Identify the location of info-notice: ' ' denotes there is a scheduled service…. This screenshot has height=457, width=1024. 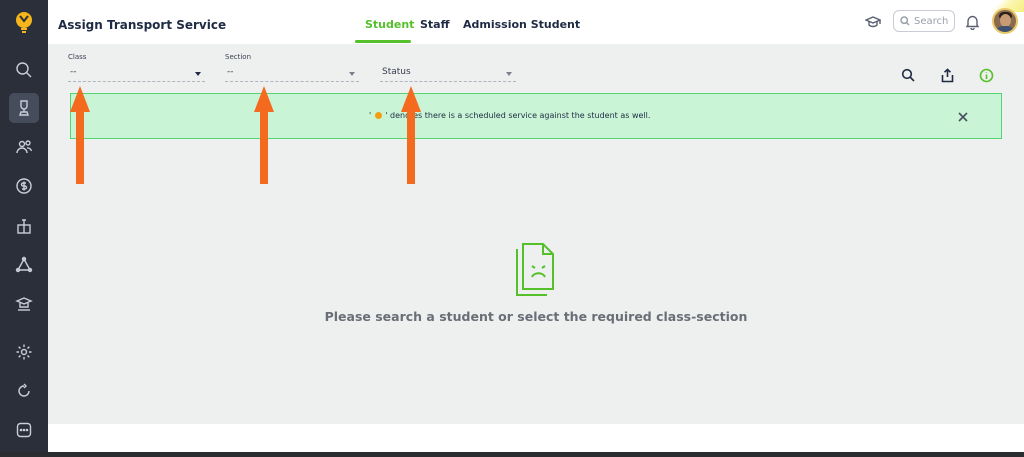
(536, 116).